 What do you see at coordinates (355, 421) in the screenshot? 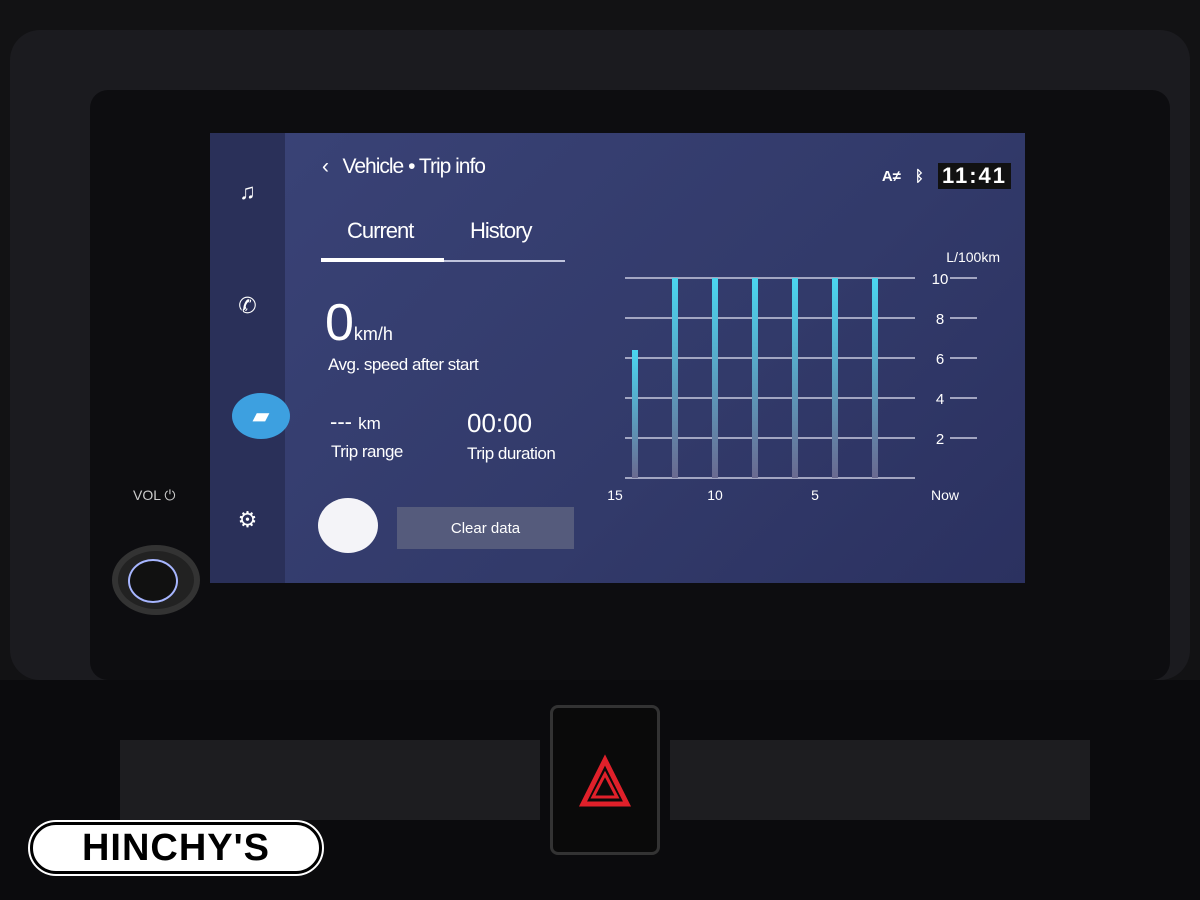
I see `trip-range: --- km` at bounding box center [355, 421].